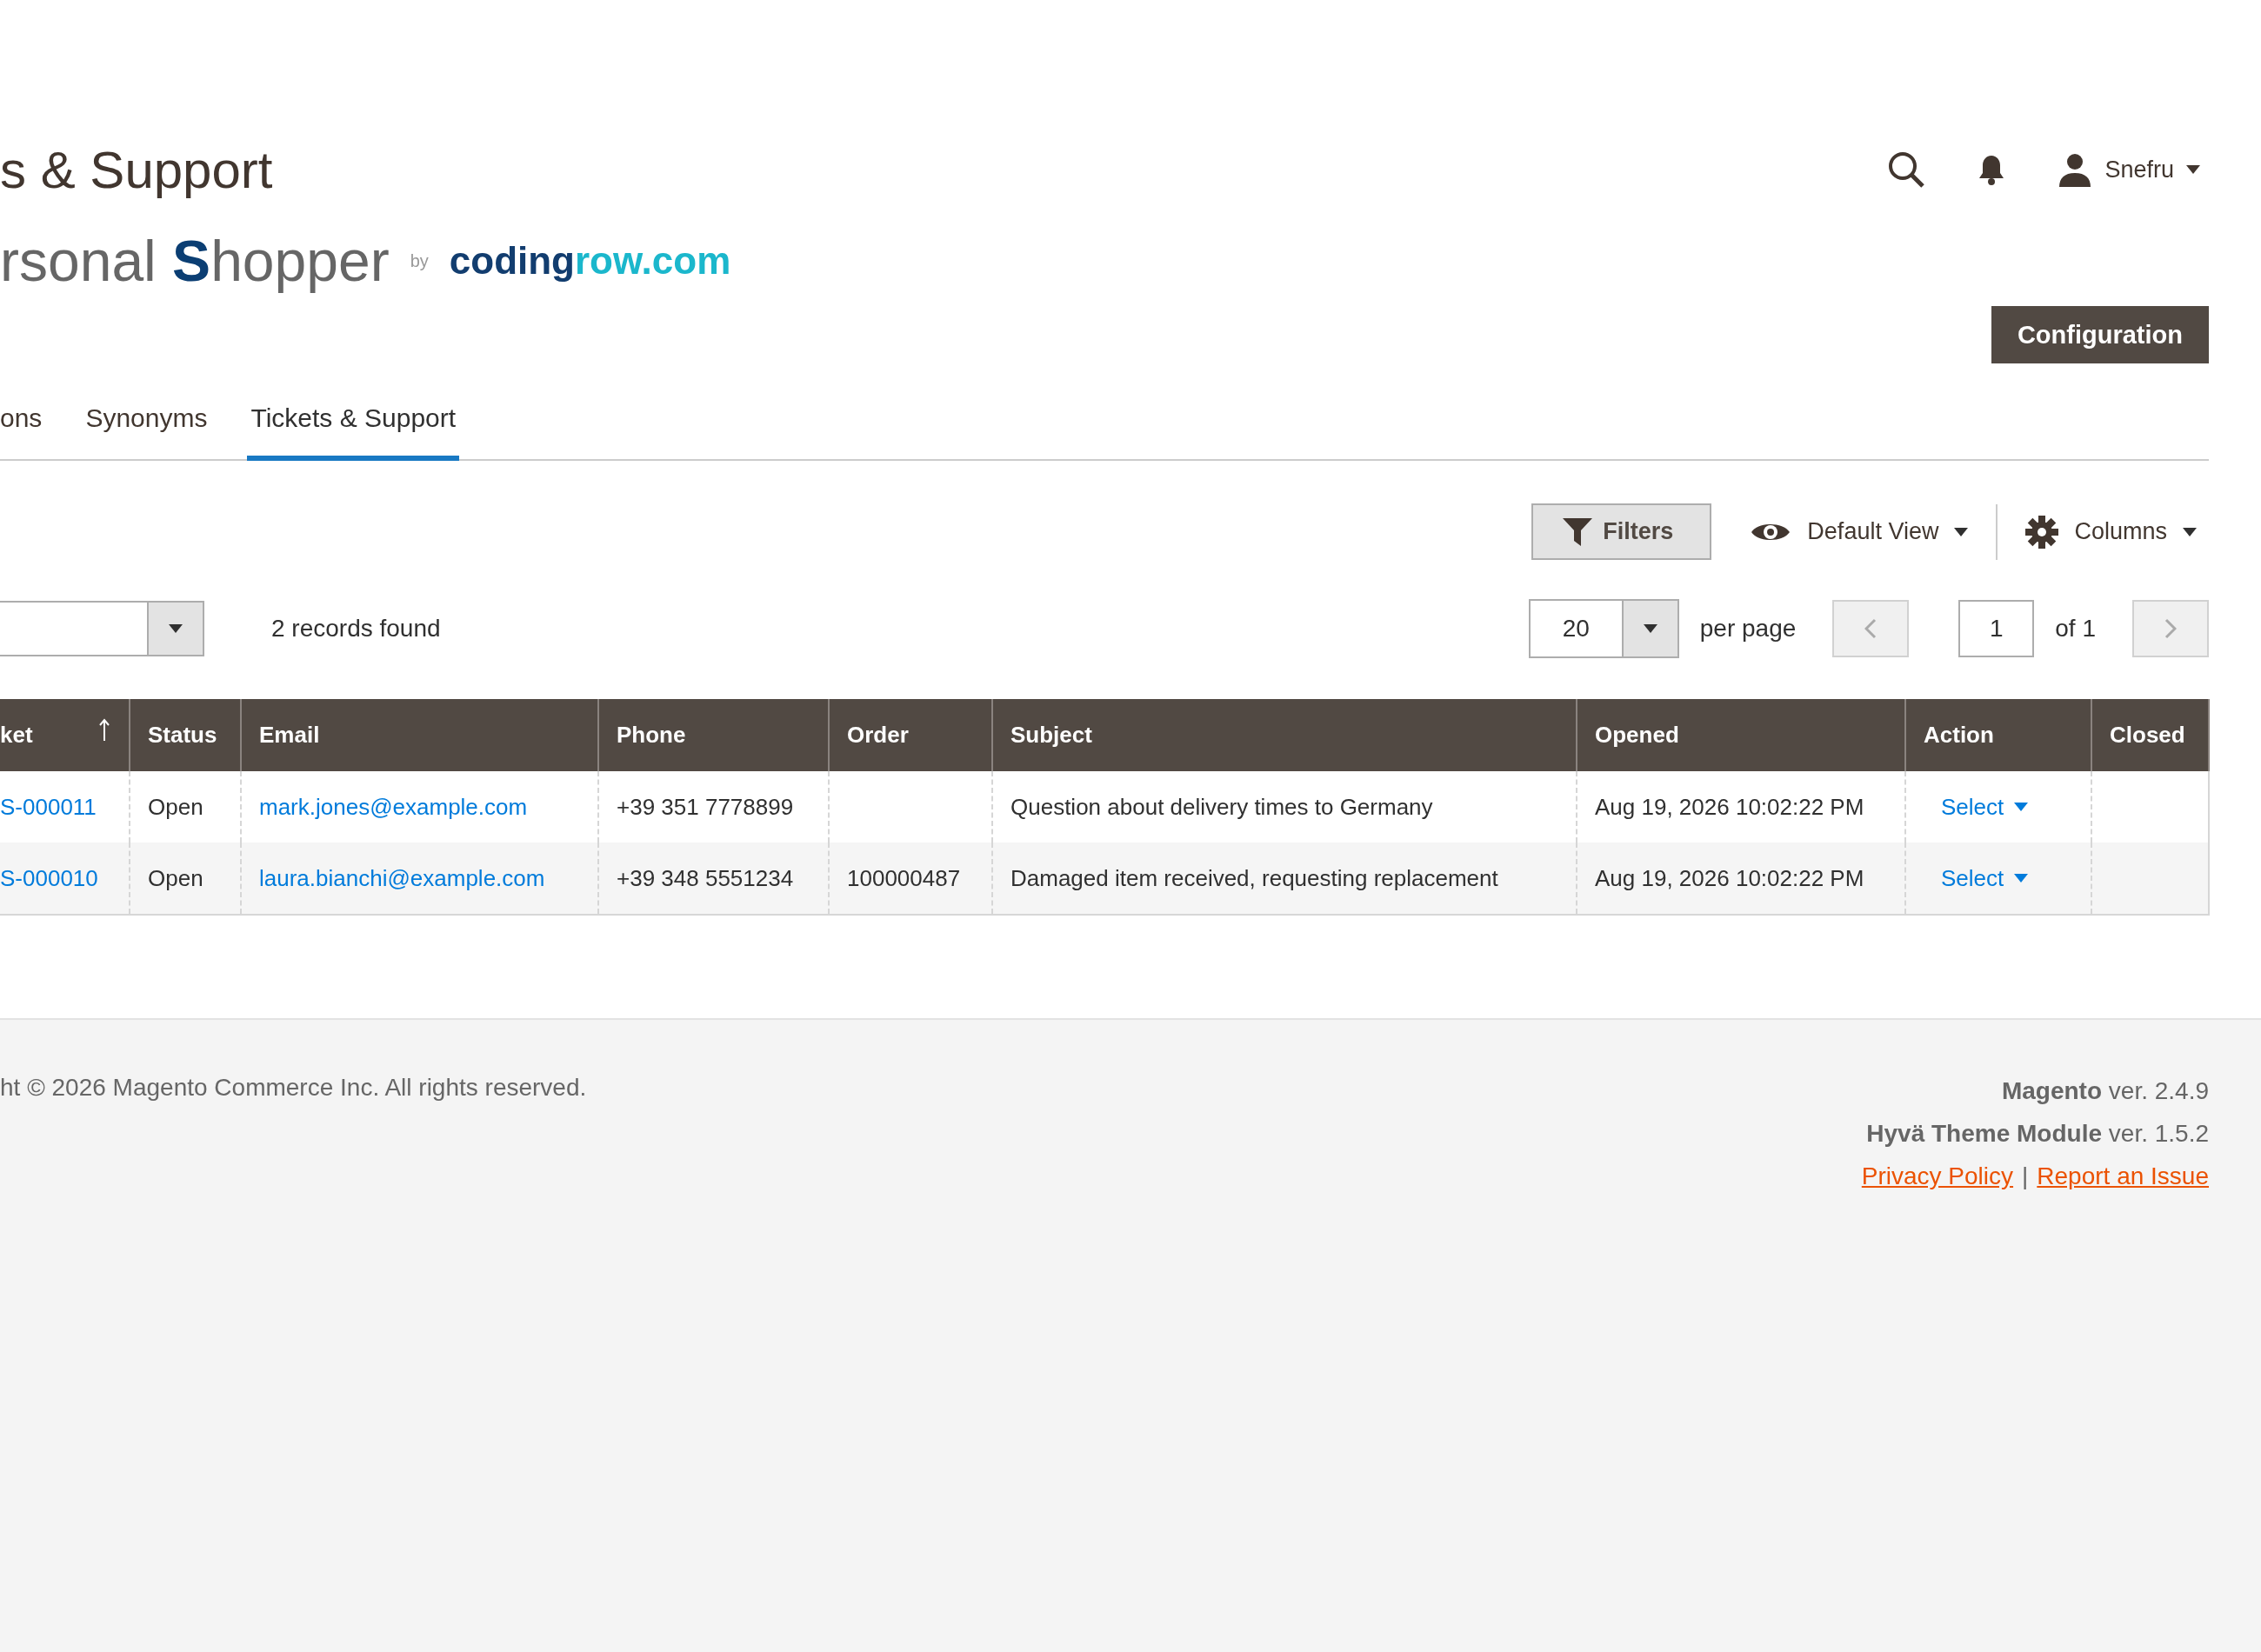 The height and width of the screenshot is (1652, 2261). I want to click on page-input: 1, so click(1996, 628).